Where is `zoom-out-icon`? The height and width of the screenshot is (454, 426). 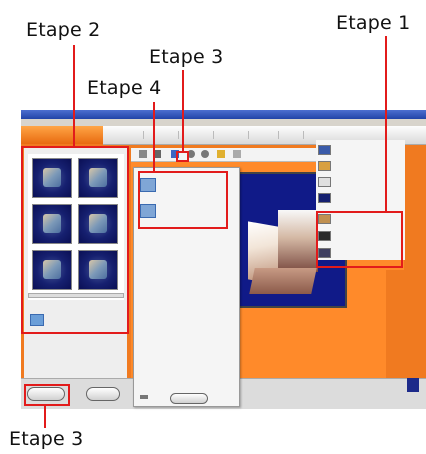 zoom-out-icon is located at coordinates (205, 154).